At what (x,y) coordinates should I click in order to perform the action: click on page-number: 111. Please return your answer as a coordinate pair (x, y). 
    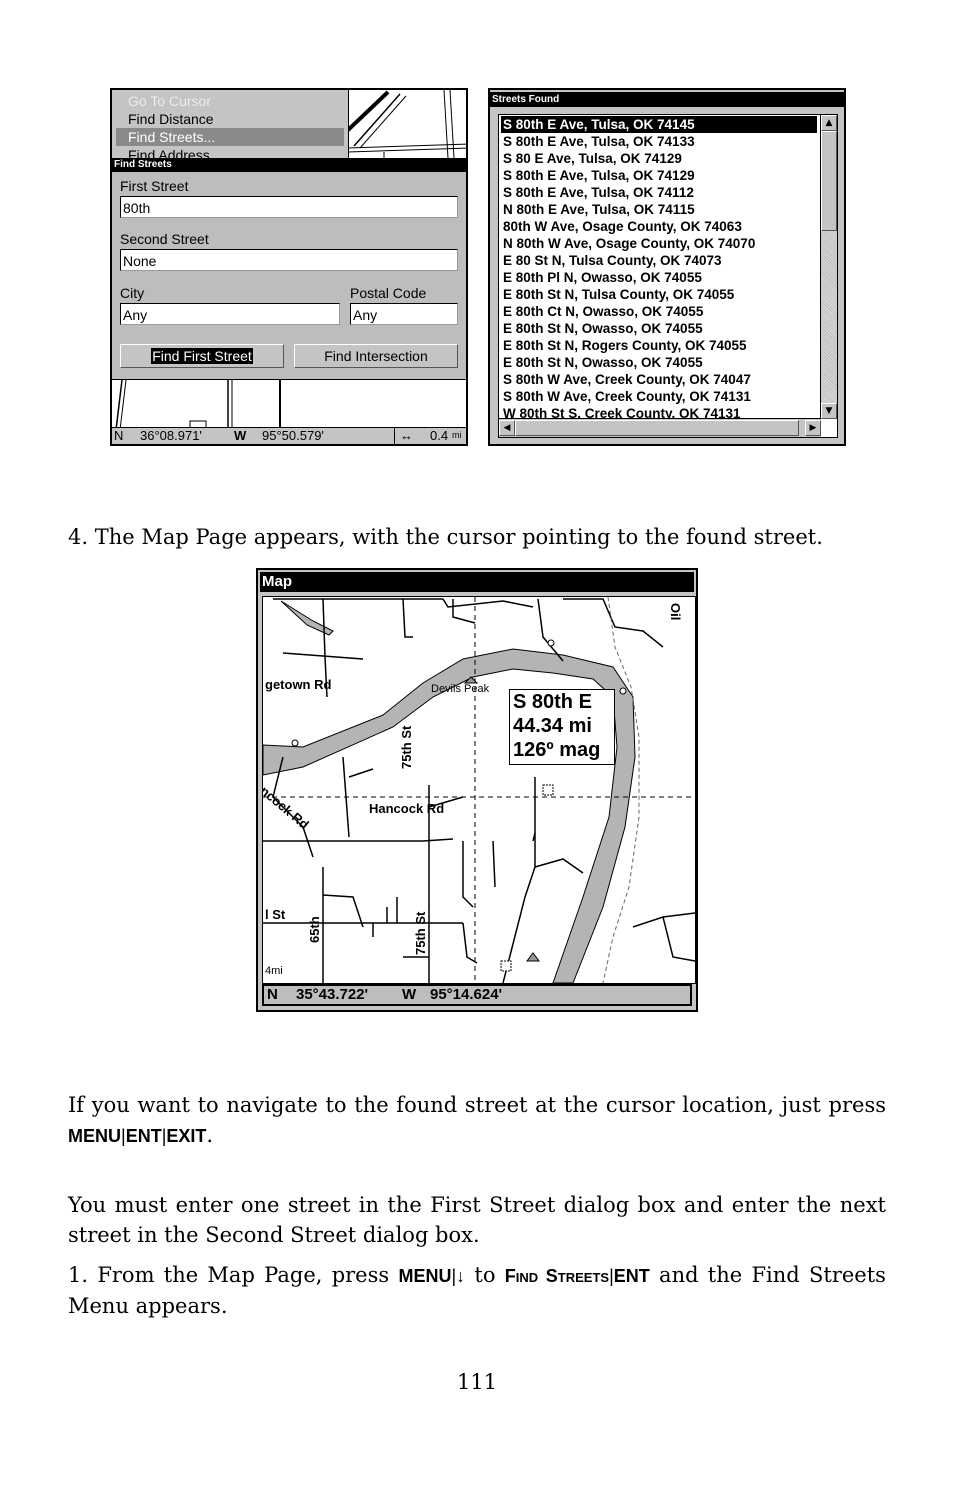
    Looking at the image, I should click on (477, 1382).